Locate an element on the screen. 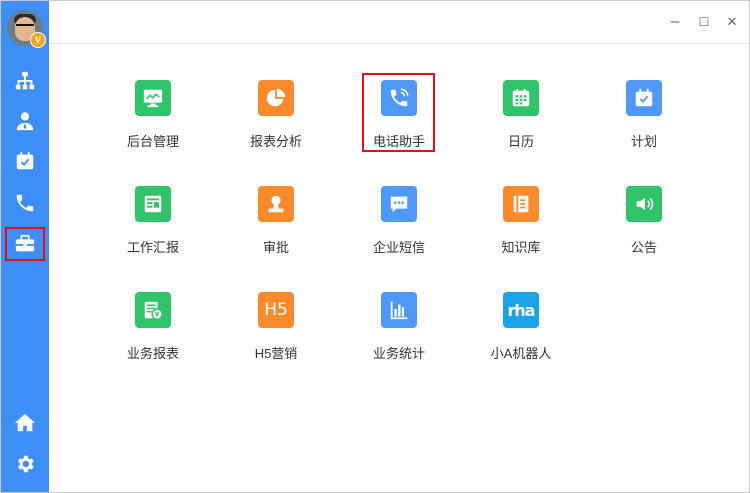  sidebar: V is located at coordinates (25, 246).